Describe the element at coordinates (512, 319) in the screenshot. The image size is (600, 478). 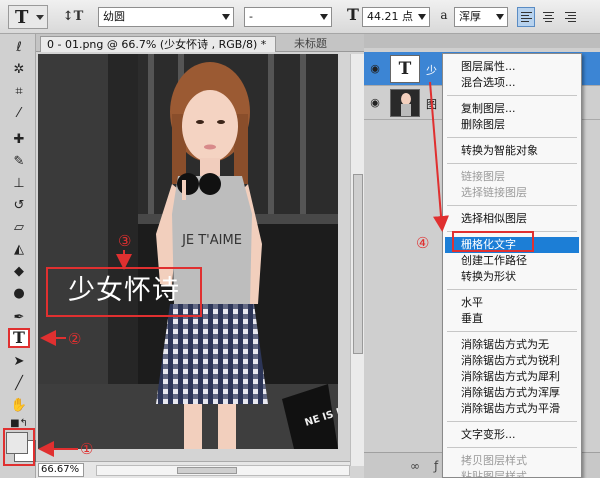
I see `context-menu-item: 垂直` at that location.